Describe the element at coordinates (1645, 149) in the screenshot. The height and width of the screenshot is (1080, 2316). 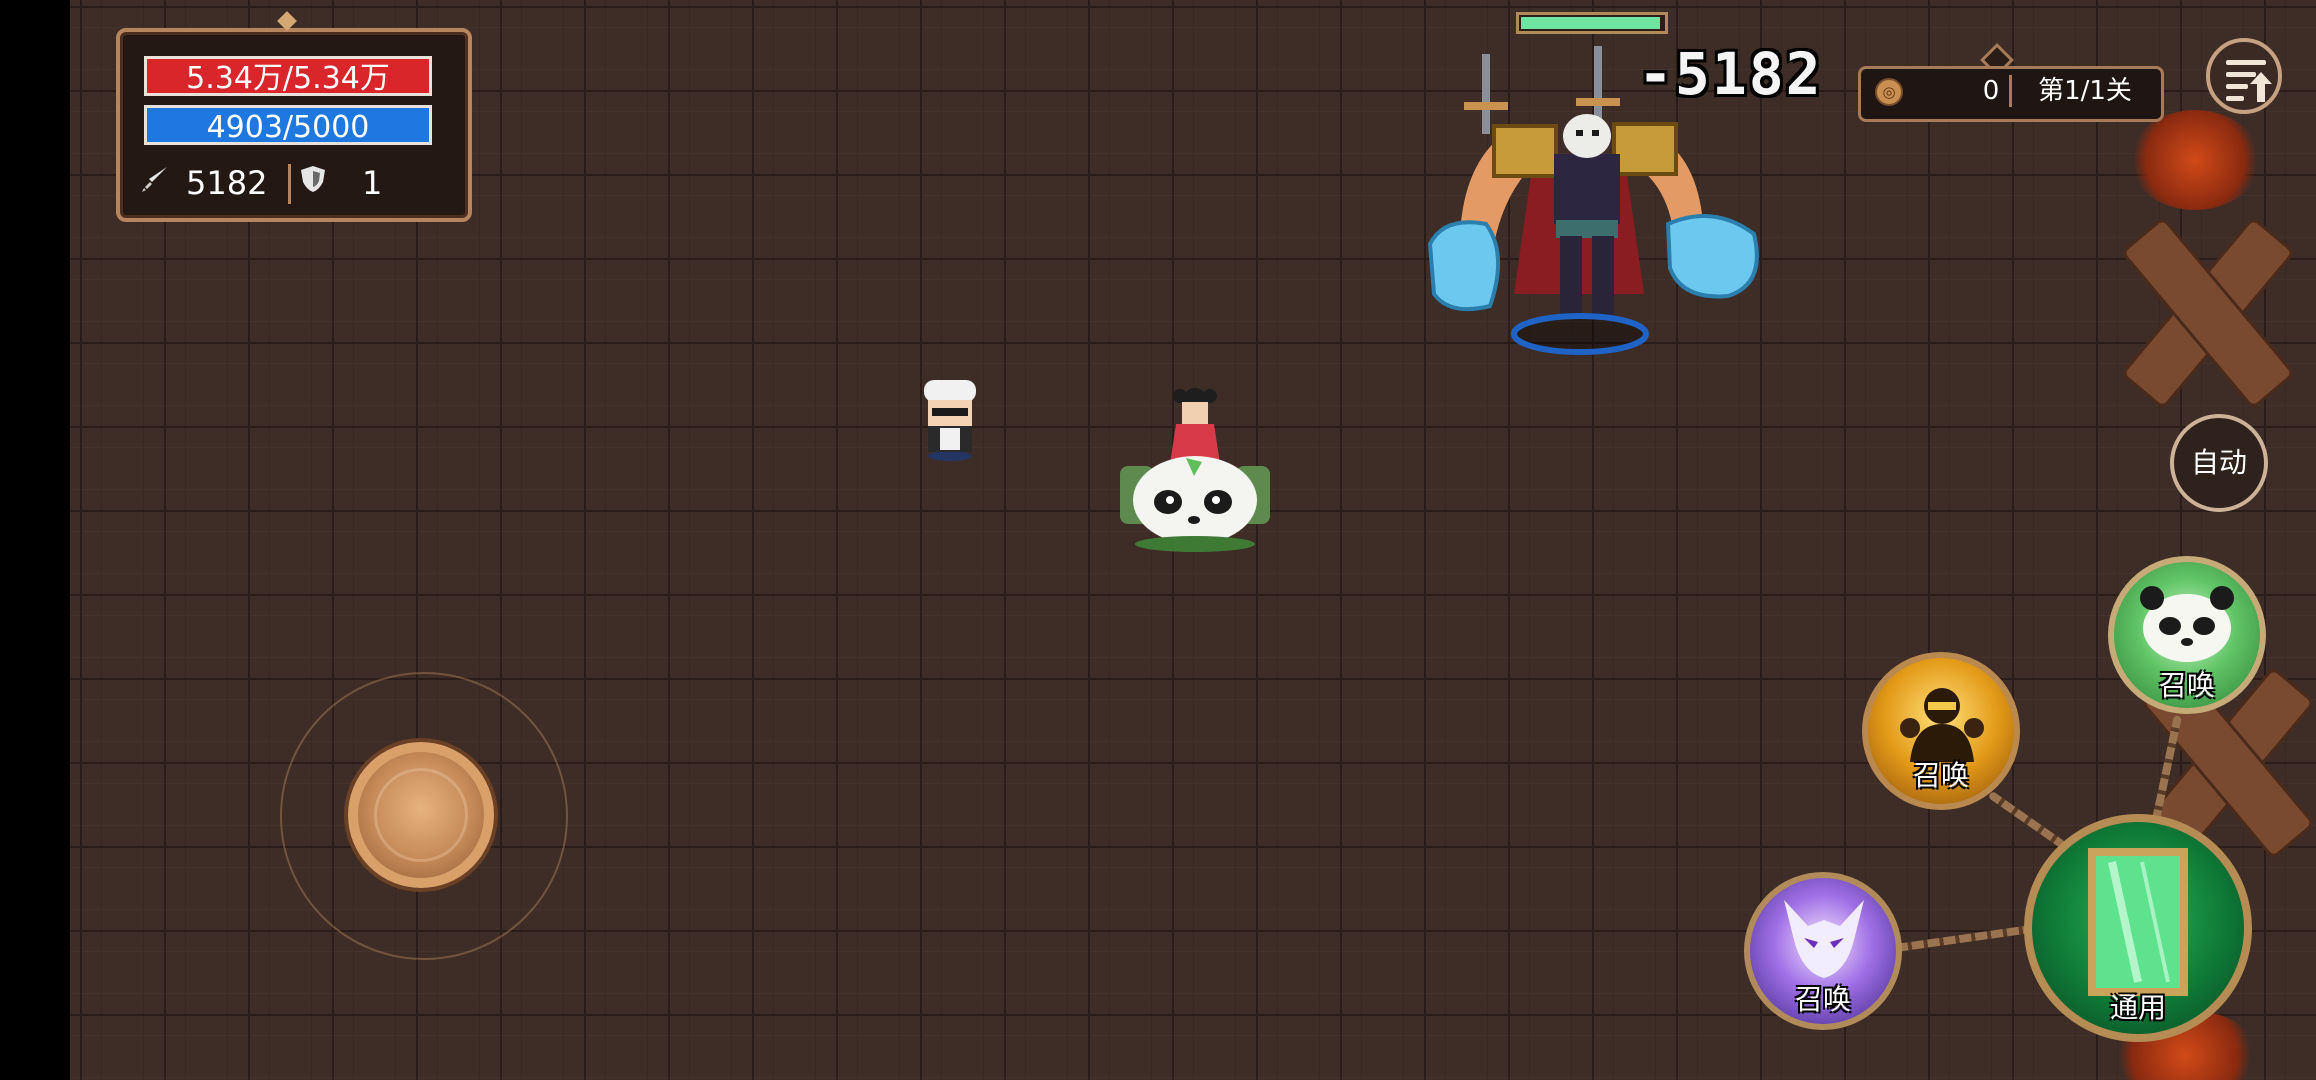
I see `boss-shoulder-right` at that location.